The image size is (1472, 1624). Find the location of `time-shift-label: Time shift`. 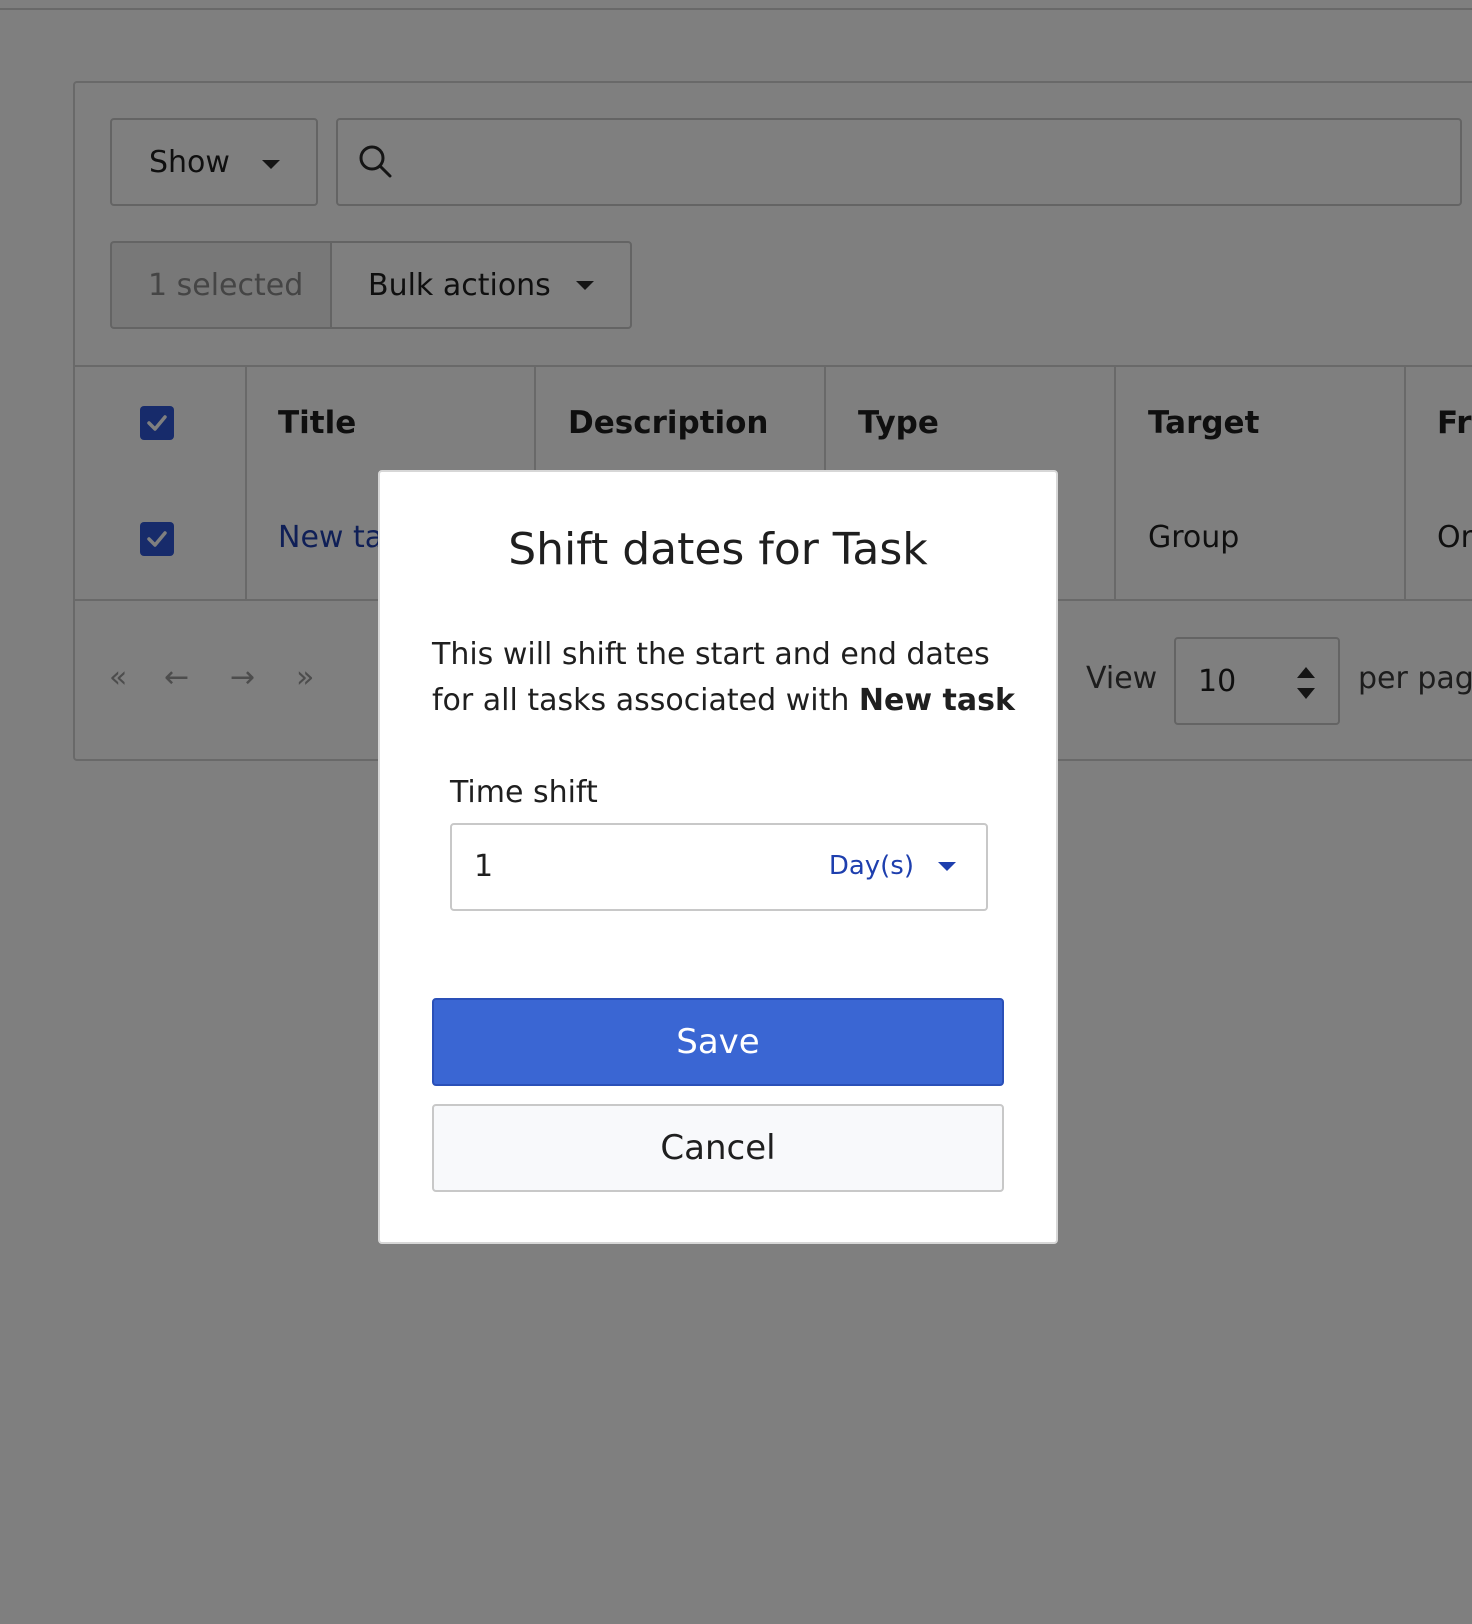

time-shift-label: Time shift is located at coordinates (524, 792).